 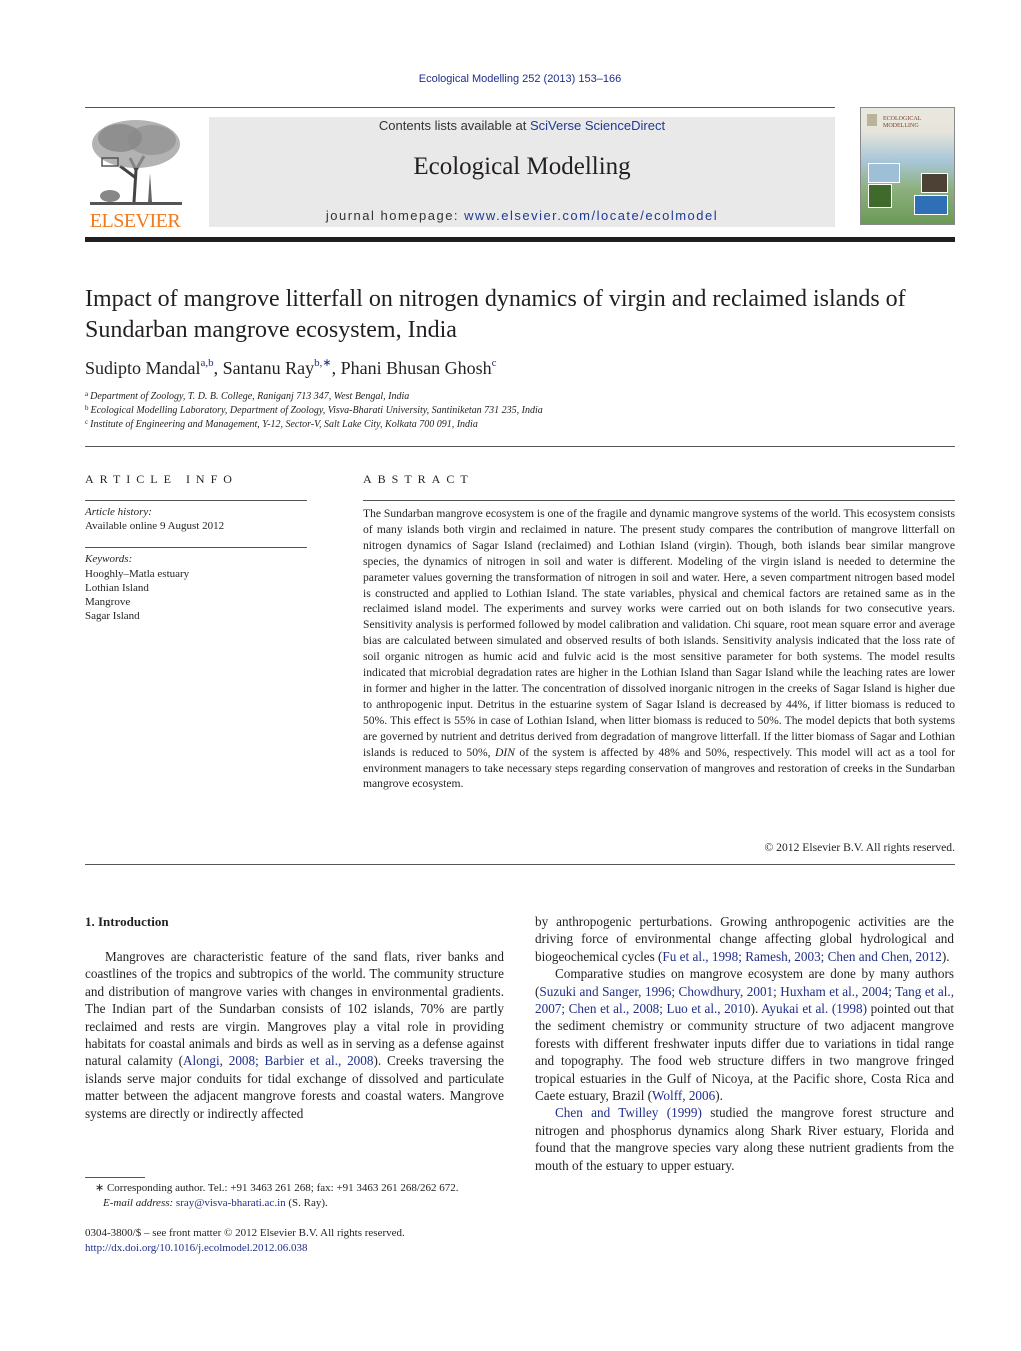 What do you see at coordinates (505, 752) in the screenshot?
I see `abstract-din-term: DIN` at bounding box center [505, 752].